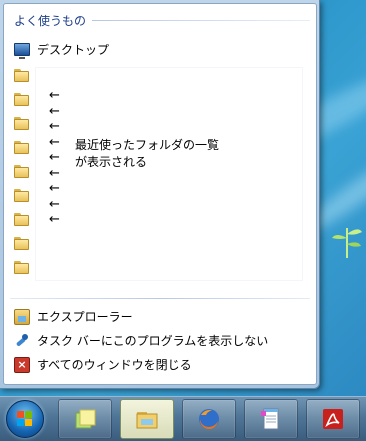 The height and width of the screenshot is (441, 366). Describe the element at coordinates (111, 162) in the screenshot. I see `callout-text-line2: が表示される` at that location.